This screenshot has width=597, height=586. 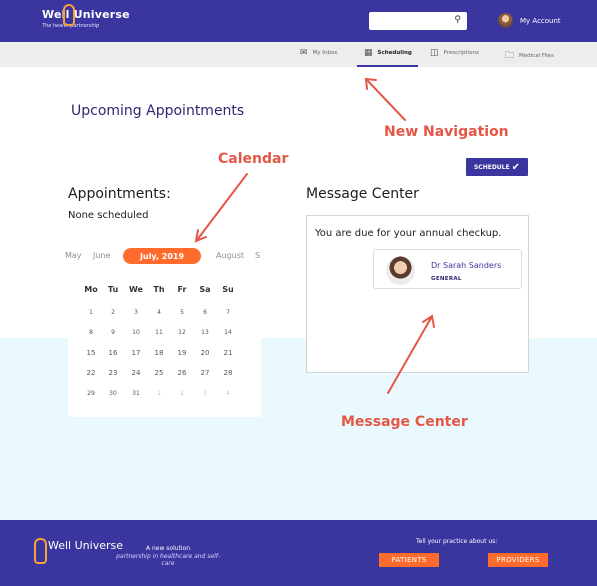 What do you see at coordinates (408, 233) in the screenshot?
I see `message-text: You are due for your annual checkup.` at bounding box center [408, 233].